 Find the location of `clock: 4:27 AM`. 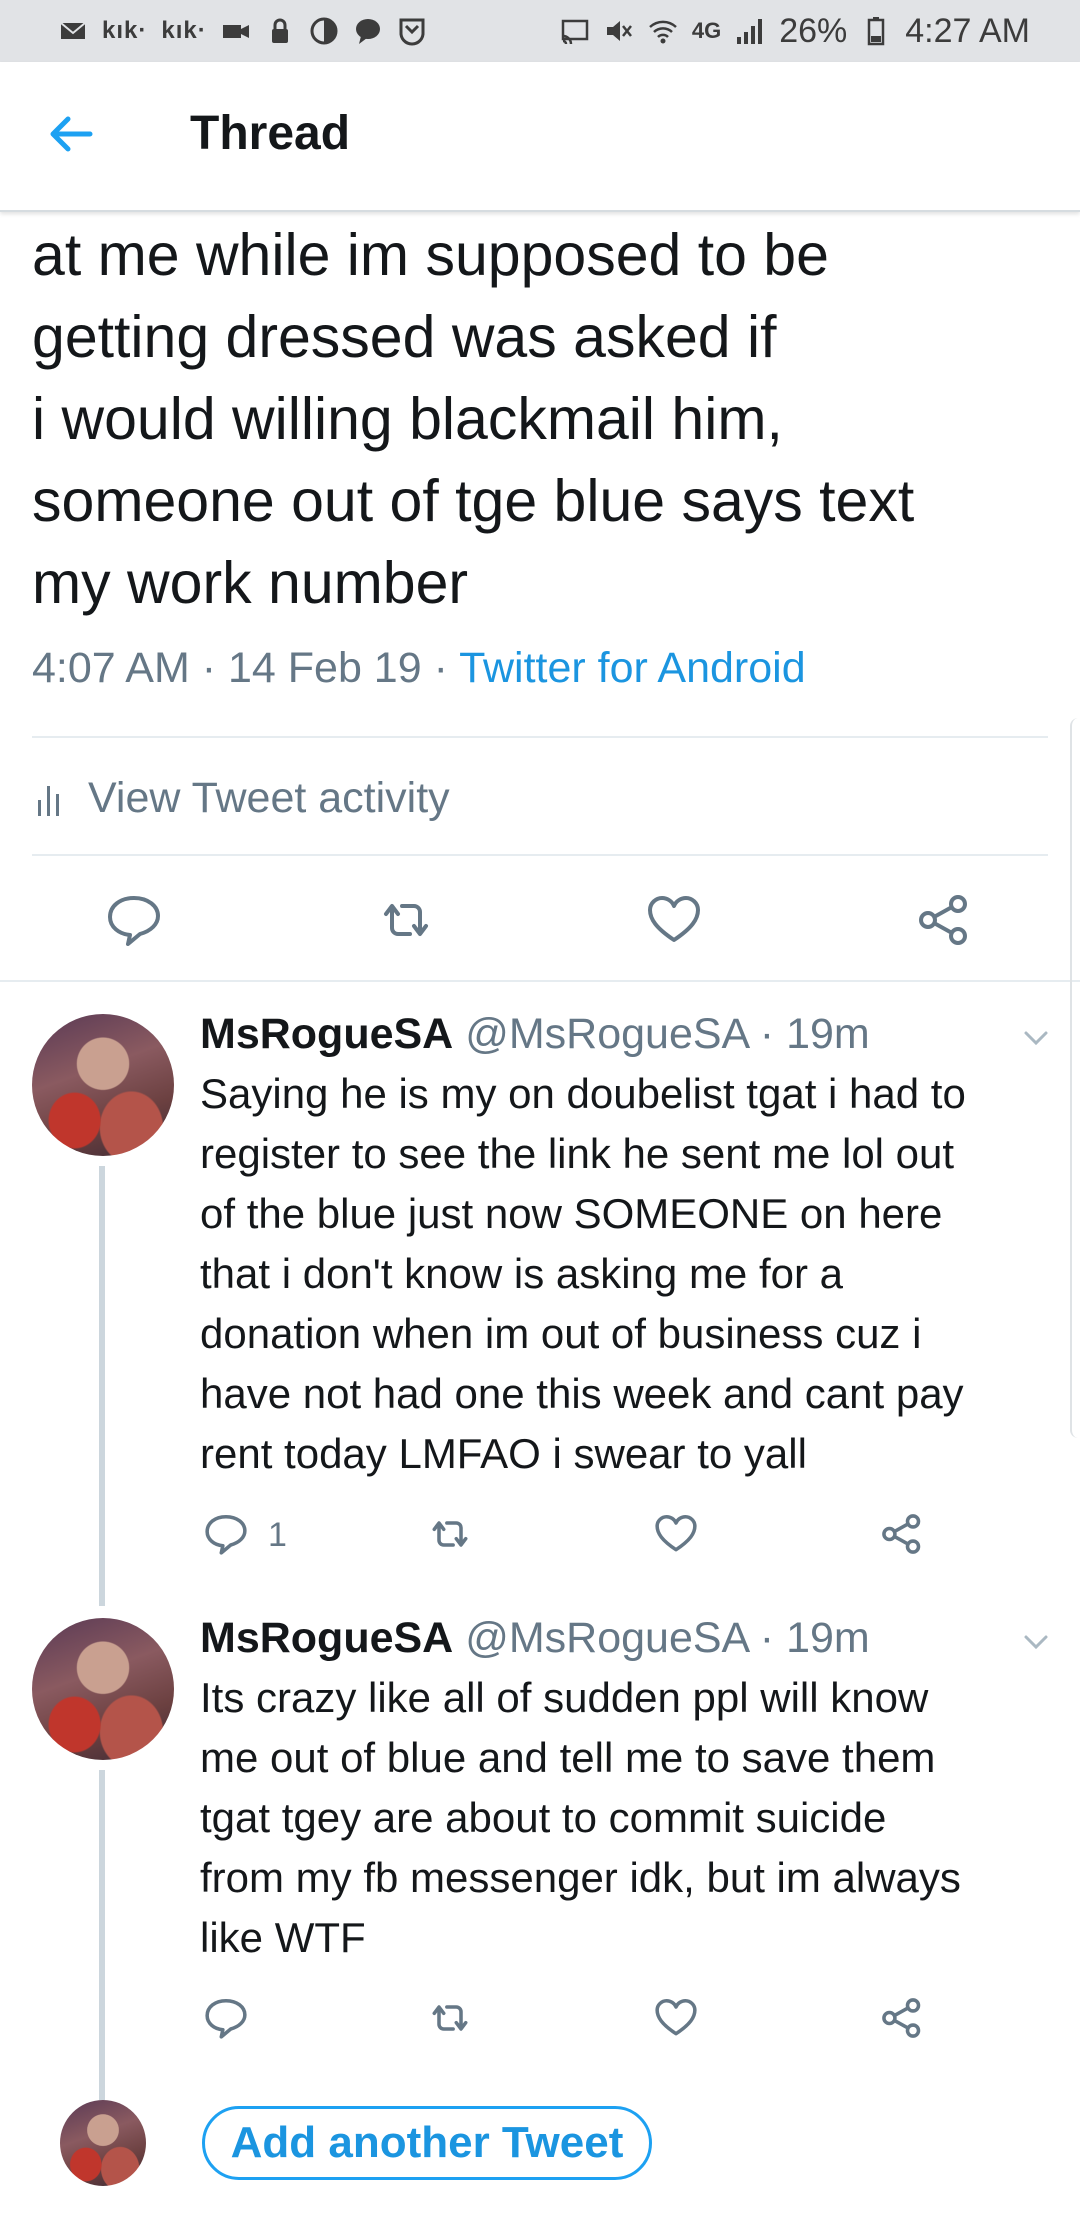

clock: 4:27 AM is located at coordinates (967, 30).